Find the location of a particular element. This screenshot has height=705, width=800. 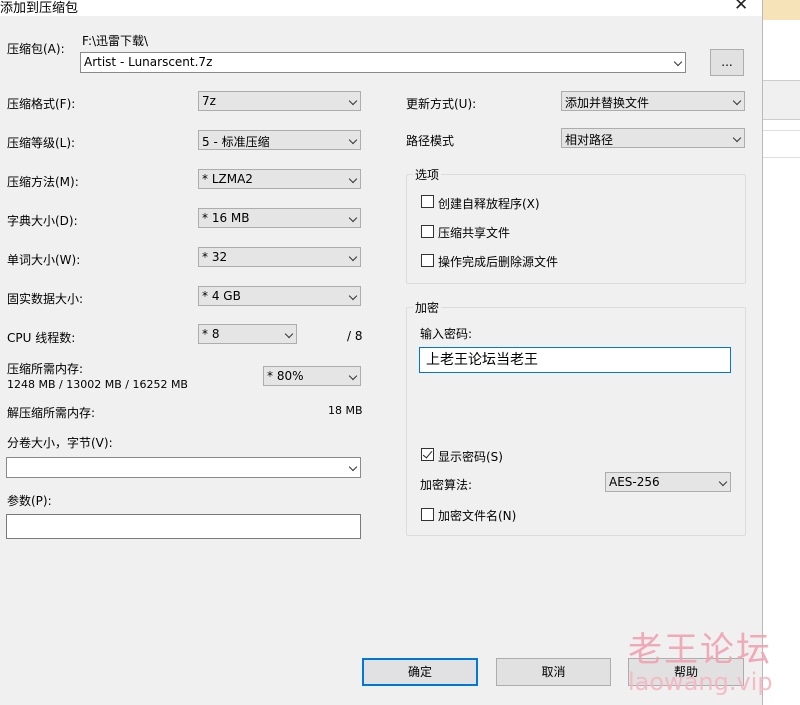

solid-combo: * 4 GB is located at coordinates (279, 296).